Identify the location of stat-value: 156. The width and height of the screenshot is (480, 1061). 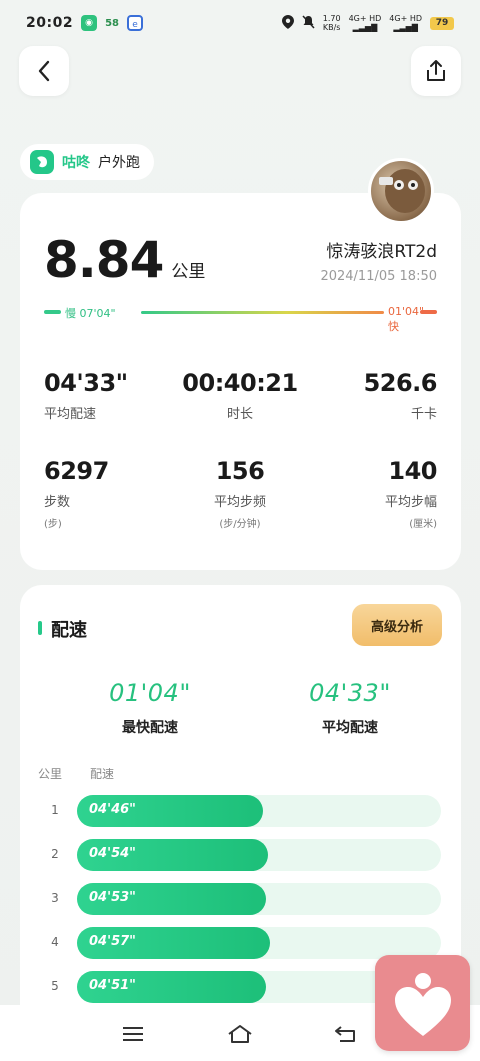
(240, 471).